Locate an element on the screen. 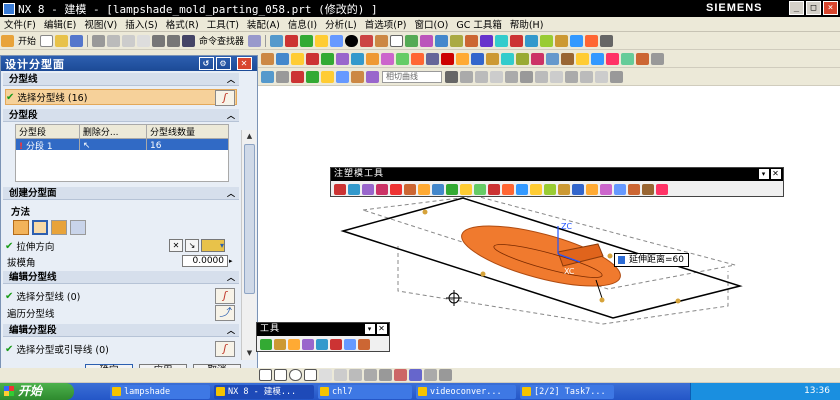 Image resolution: width=840 pixels, height=400 pixels. render-icon is located at coordinates (367, 40).